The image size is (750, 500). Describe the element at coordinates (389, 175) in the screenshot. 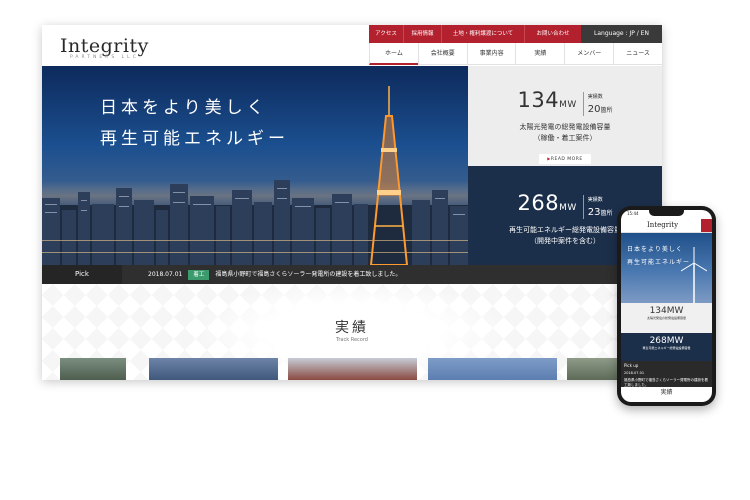

I see `tokyo-tower-image` at that location.